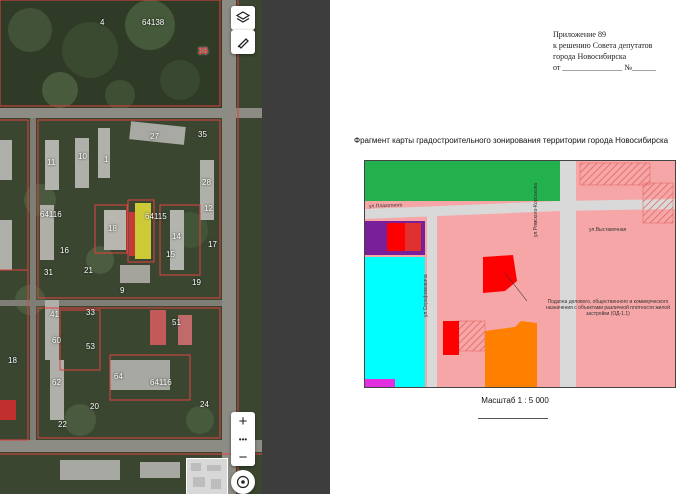 Image resolution: width=700 pixels, height=494 pixels. I want to click on signature-line, so click(513, 418).